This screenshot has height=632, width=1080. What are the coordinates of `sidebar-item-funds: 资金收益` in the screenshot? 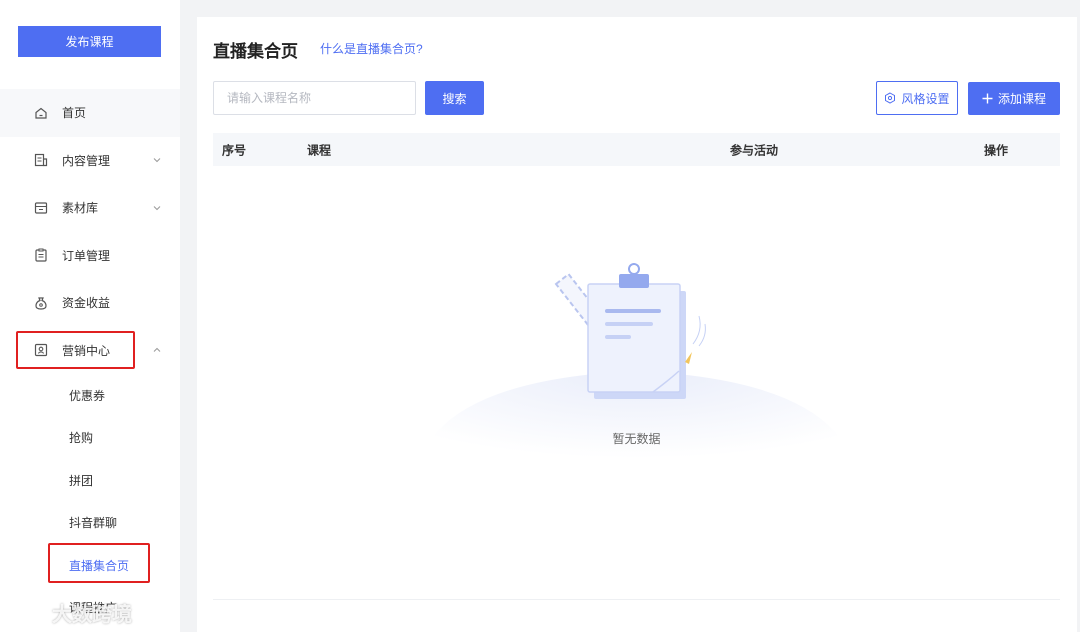 It's located at (90, 303).